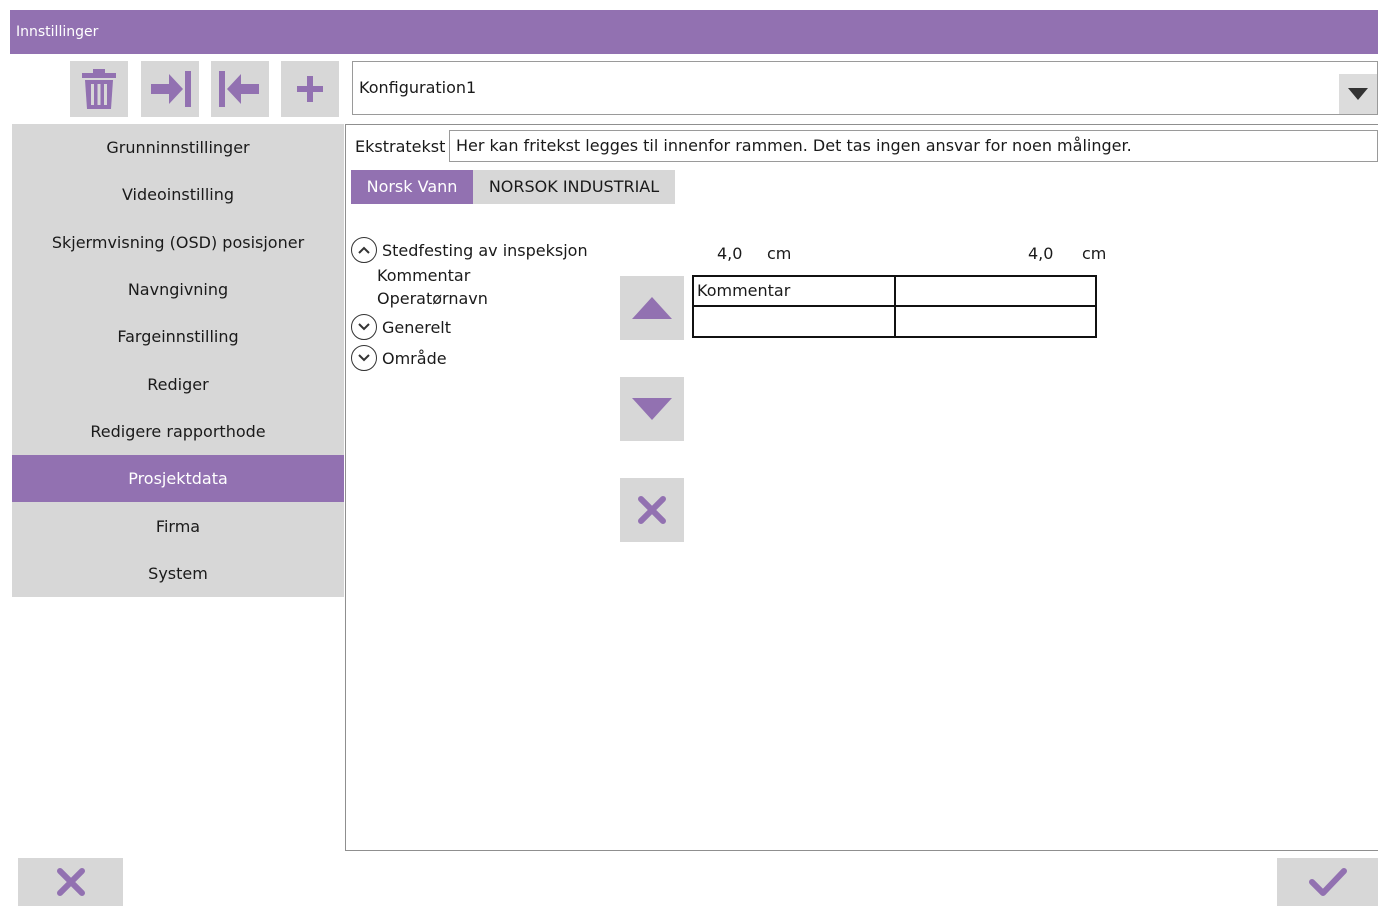 The image size is (1378, 906). What do you see at coordinates (178, 147) in the screenshot?
I see `sidebar-item-grunninnstillinger: Grunninnstillinger` at bounding box center [178, 147].